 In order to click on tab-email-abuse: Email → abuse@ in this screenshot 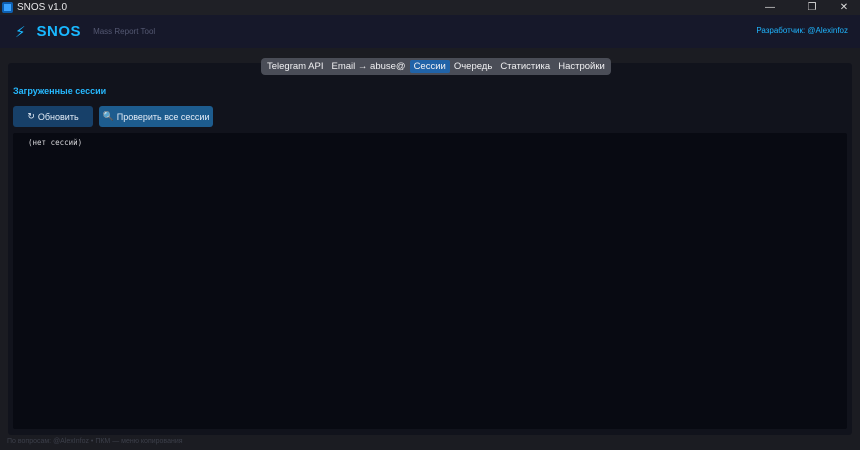, I will do `click(369, 66)`.